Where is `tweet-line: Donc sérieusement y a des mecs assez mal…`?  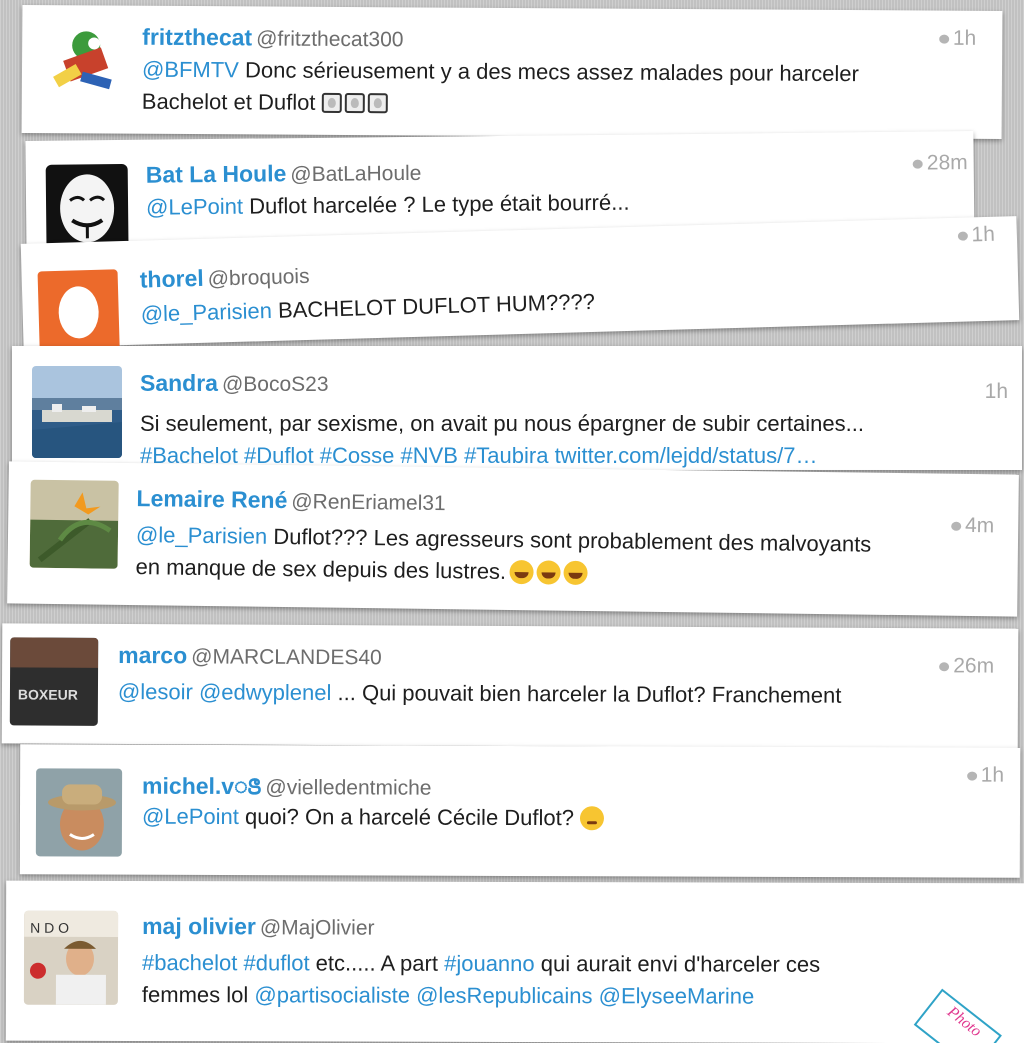 tweet-line: Donc sérieusement y a des mecs assez mal… is located at coordinates (551, 72).